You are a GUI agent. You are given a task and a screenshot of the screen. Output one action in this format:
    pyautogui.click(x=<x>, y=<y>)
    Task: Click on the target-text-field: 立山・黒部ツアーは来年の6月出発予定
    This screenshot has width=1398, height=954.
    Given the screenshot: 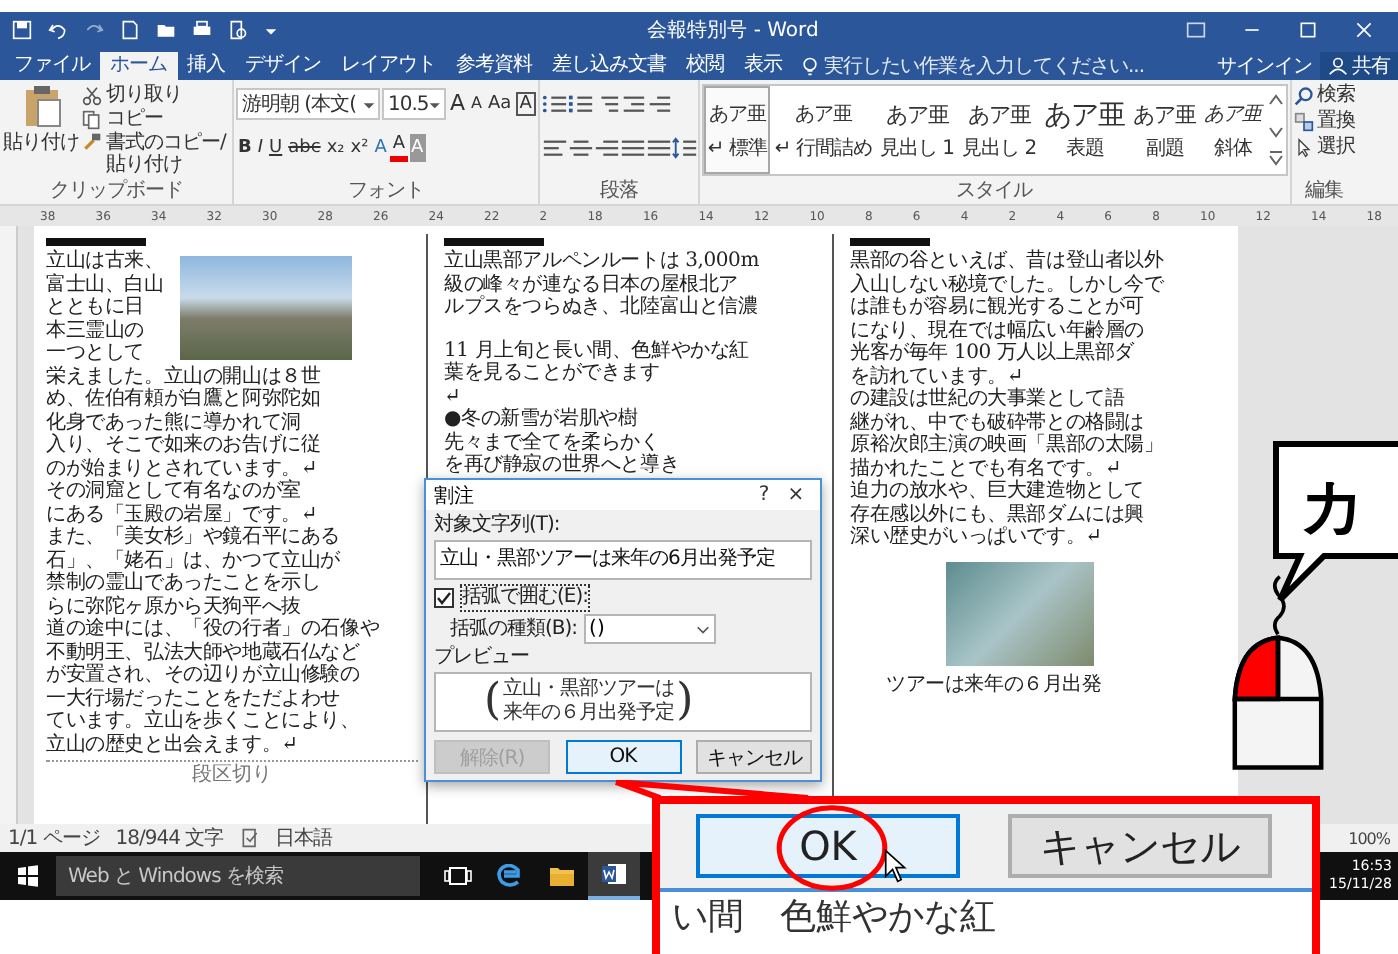 What is the action you would take?
    pyautogui.click(x=623, y=560)
    